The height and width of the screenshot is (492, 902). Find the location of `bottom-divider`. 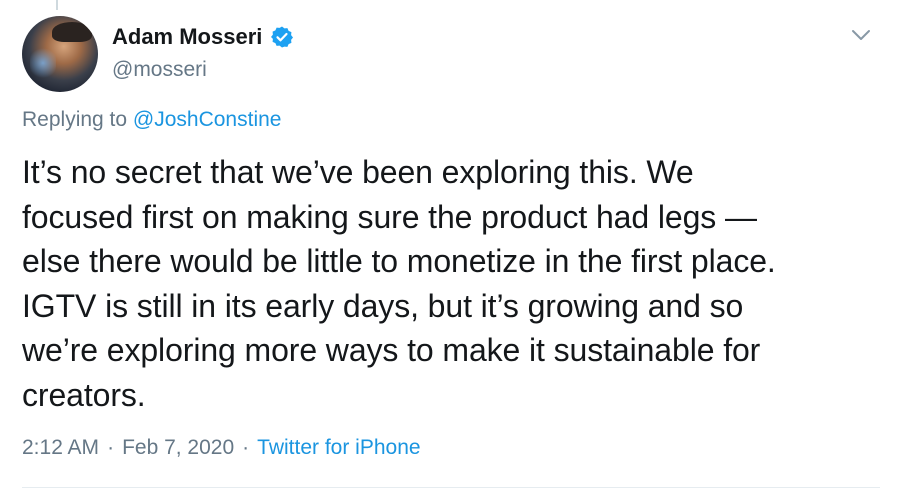

bottom-divider is located at coordinates (451, 487).